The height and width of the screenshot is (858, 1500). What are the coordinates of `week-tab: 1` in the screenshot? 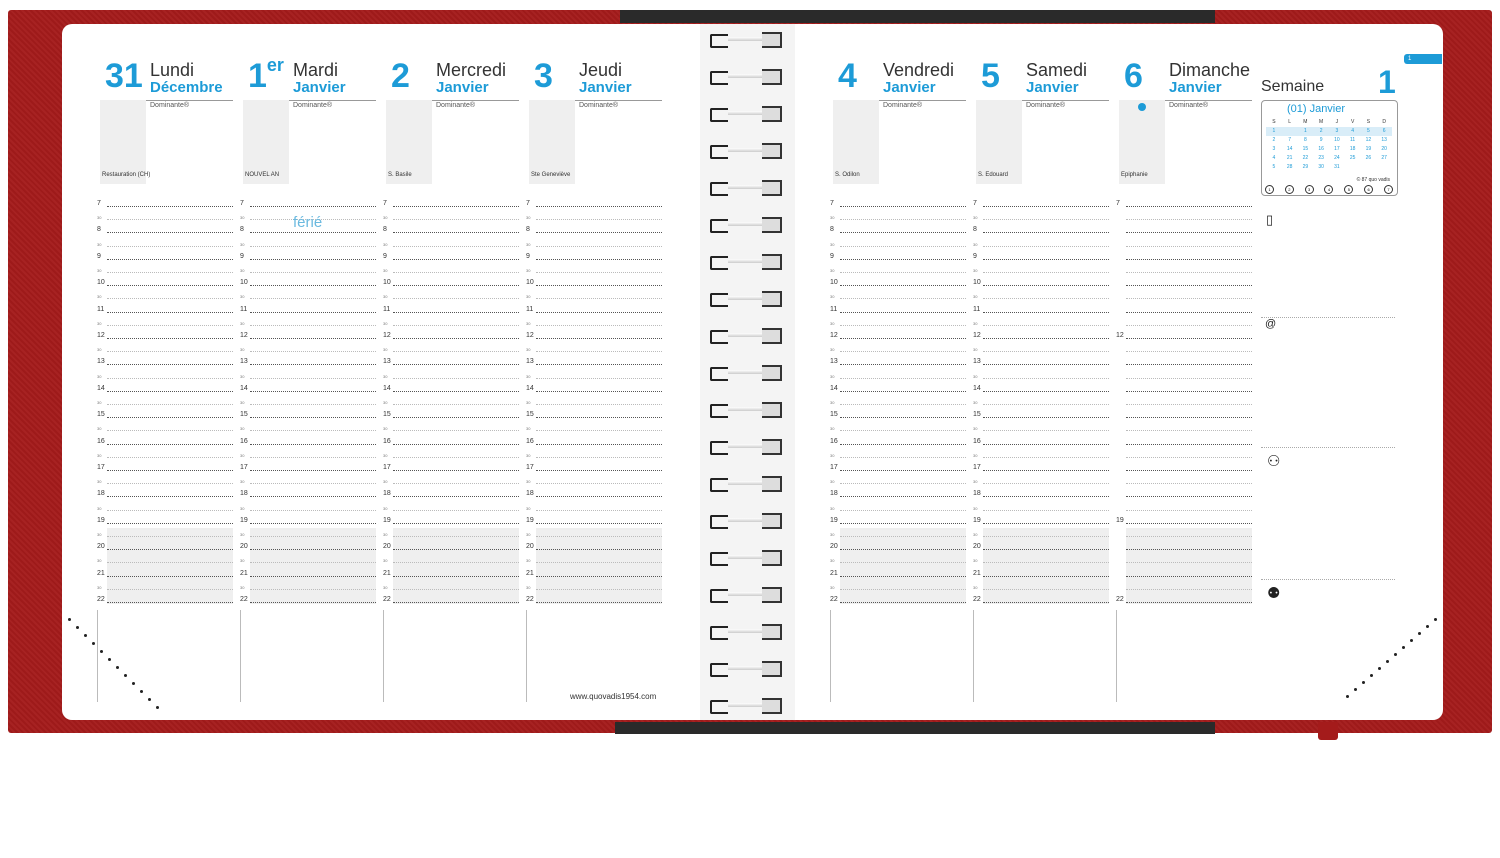 It's located at (1423, 59).